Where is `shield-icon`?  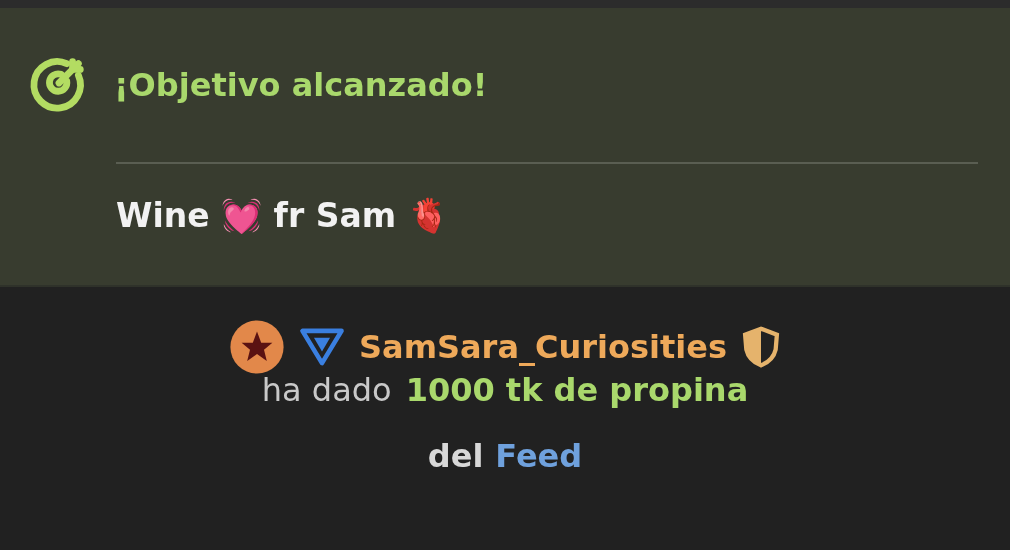
shield-icon is located at coordinates (761, 347).